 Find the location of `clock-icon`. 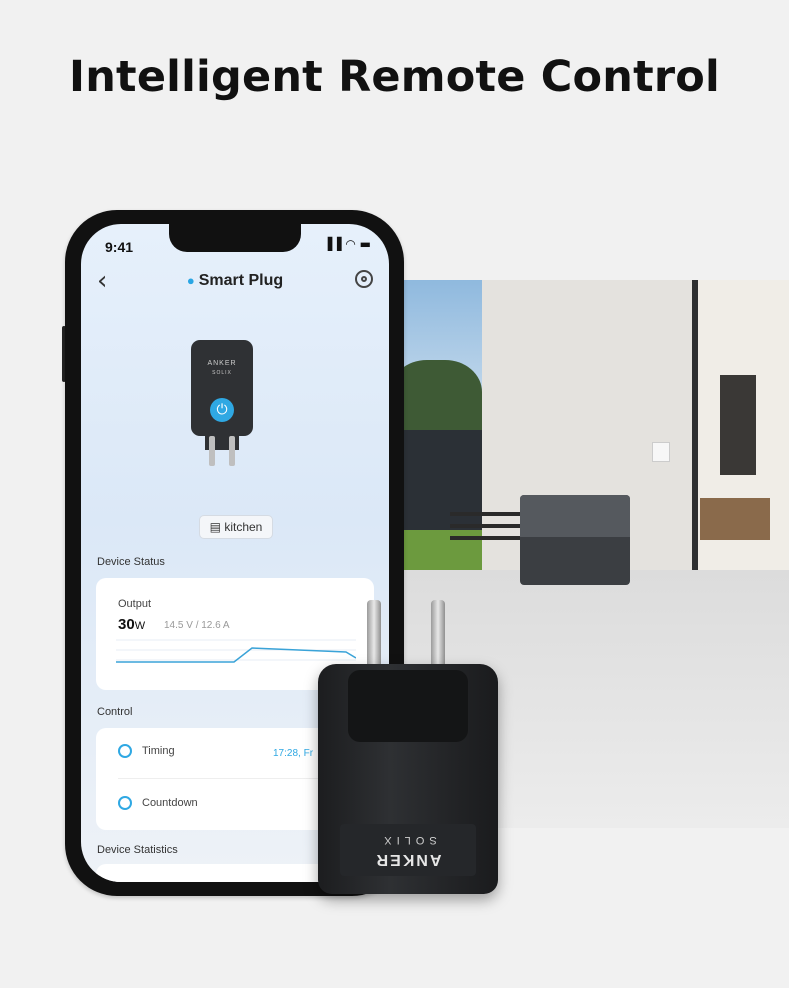

clock-icon is located at coordinates (125, 751).